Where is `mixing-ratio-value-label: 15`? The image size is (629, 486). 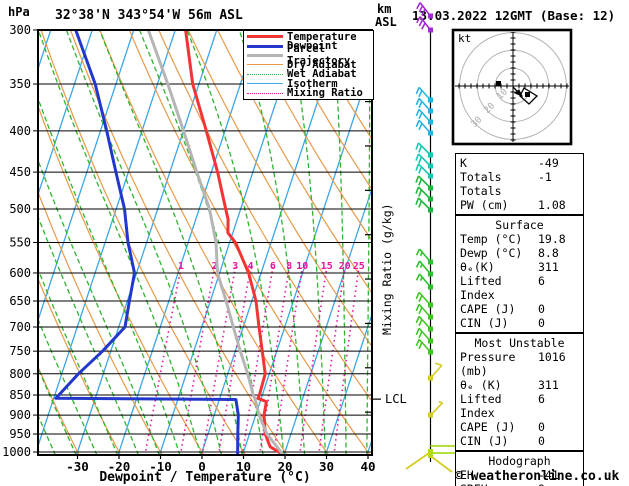 mixing-ratio-value-label: 15 is located at coordinates (327, 266).